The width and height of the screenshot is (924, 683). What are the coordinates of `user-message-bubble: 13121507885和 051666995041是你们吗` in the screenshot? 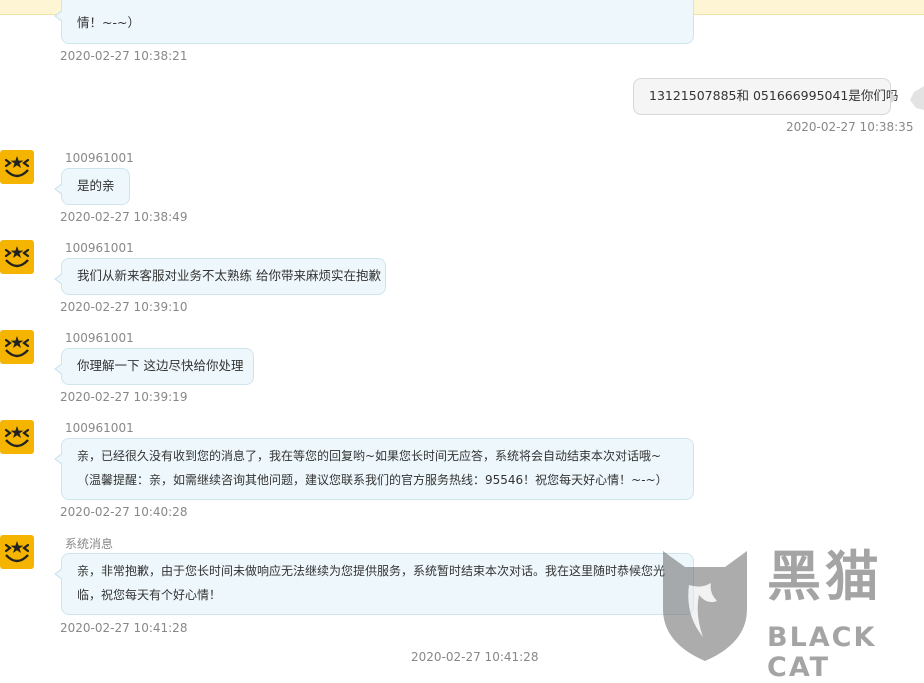 It's located at (765, 96).